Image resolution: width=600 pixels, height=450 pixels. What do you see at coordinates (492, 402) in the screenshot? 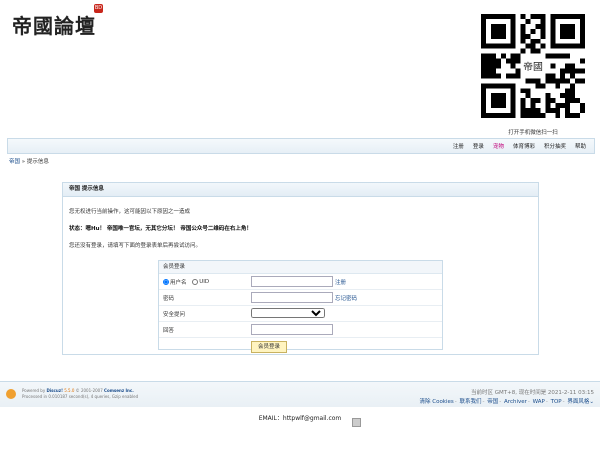
I see `footer-home: 帝国` at bounding box center [492, 402].